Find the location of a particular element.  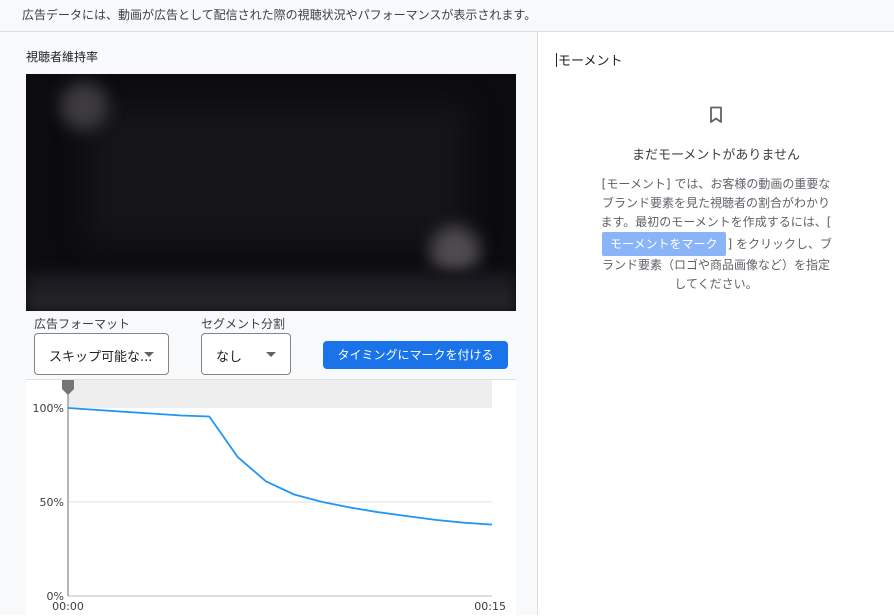

x-tick-label: 00:15 is located at coordinates (490, 606).